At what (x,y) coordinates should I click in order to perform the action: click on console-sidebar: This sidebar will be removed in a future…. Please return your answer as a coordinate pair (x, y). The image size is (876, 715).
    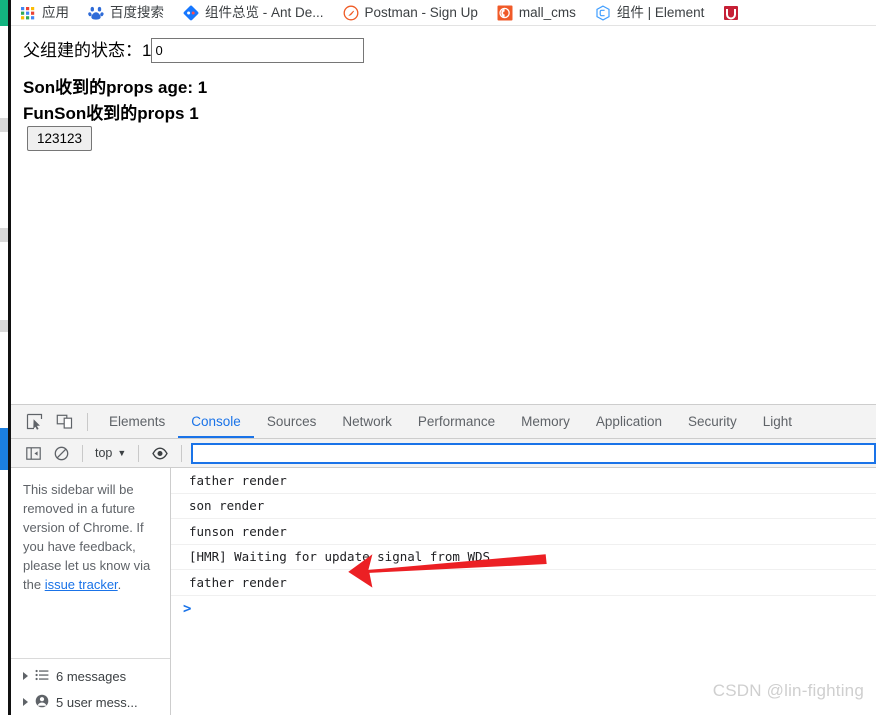
    Looking at the image, I should click on (91, 591).